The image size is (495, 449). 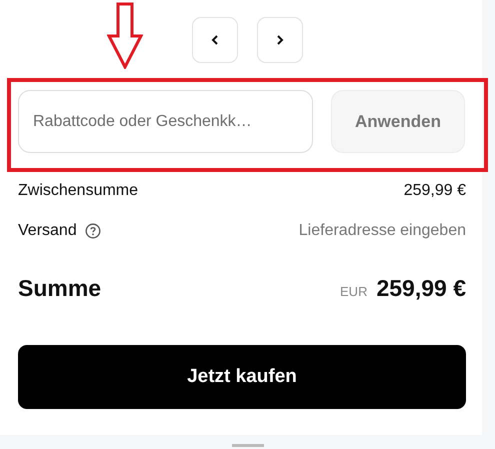 What do you see at coordinates (382, 231) in the screenshot?
I see `summary-value: Lieferadresse eingeben` at bounding box center [382, 231].